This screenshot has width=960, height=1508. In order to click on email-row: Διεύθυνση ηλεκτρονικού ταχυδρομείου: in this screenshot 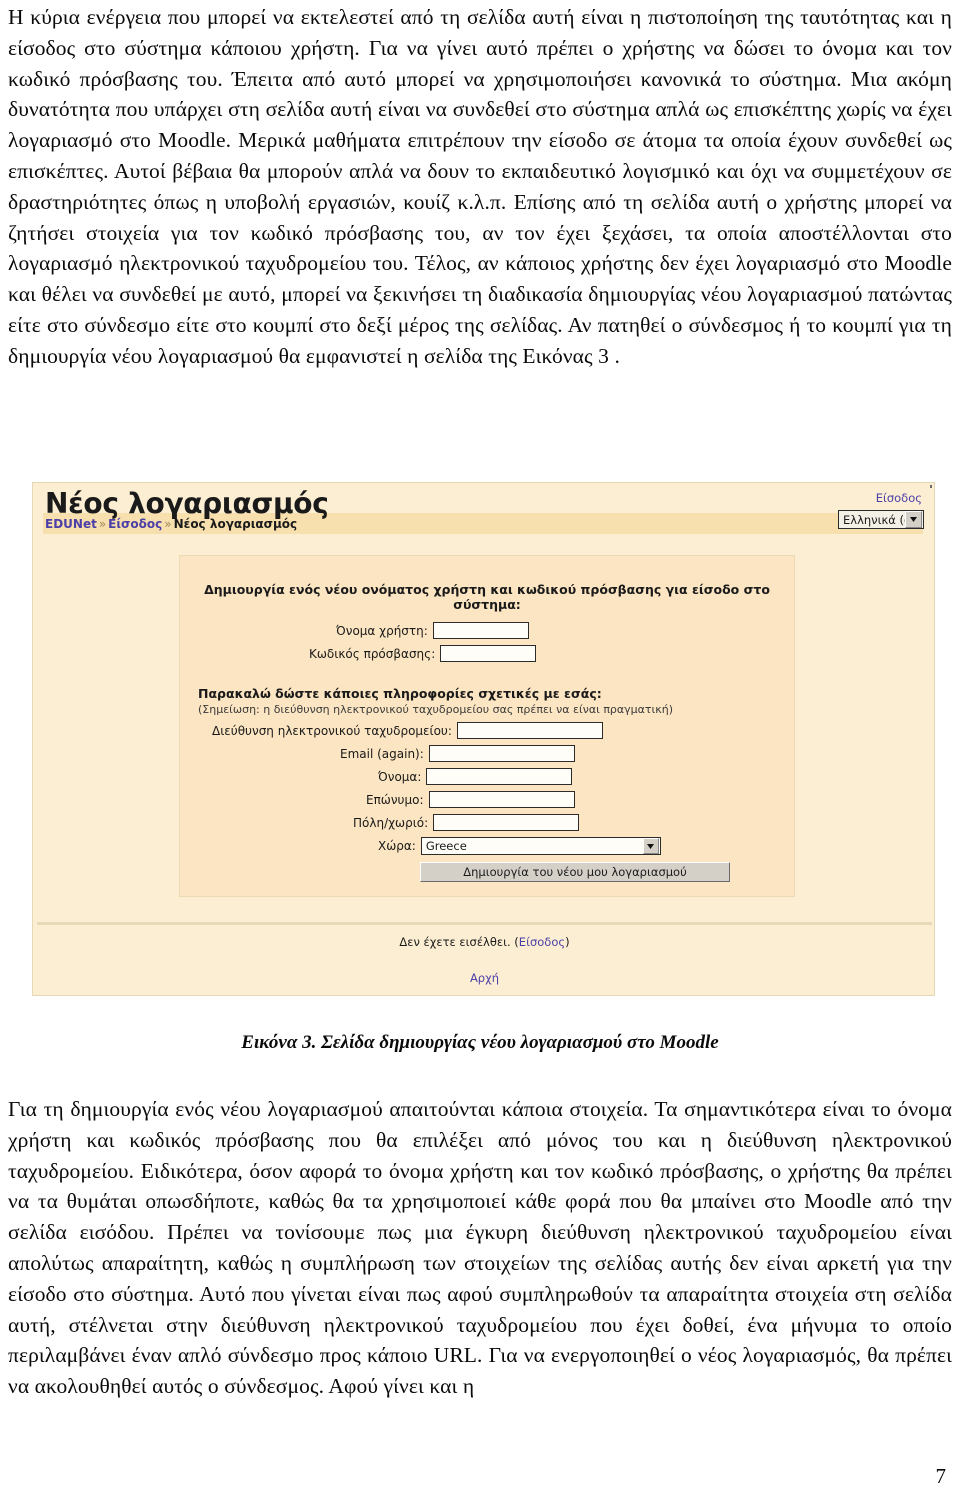, I will do `click(487, 730)`.